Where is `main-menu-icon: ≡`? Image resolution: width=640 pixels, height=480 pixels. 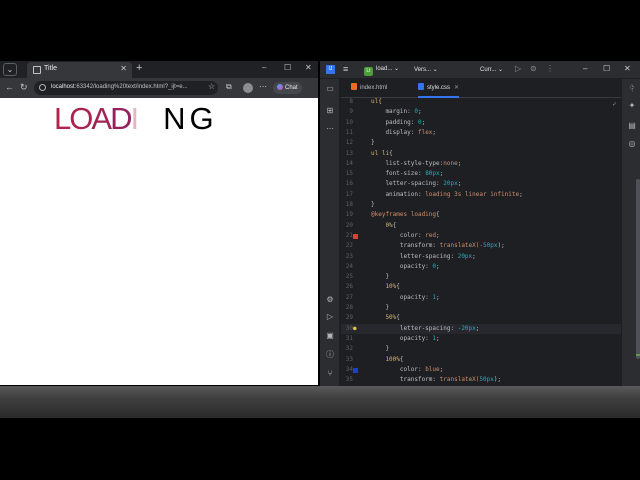
main-menu-icon: ≡ is located at coordinates (345, 69).